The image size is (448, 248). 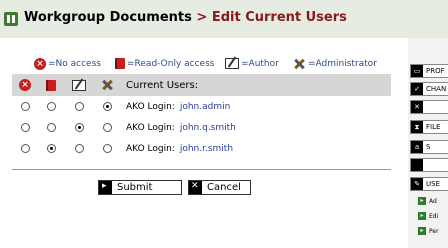 What do you see at coordinates (108, 17) in the screenshot?
I see `title-main: Workgroup Documents` at bounding box center [108, 17].